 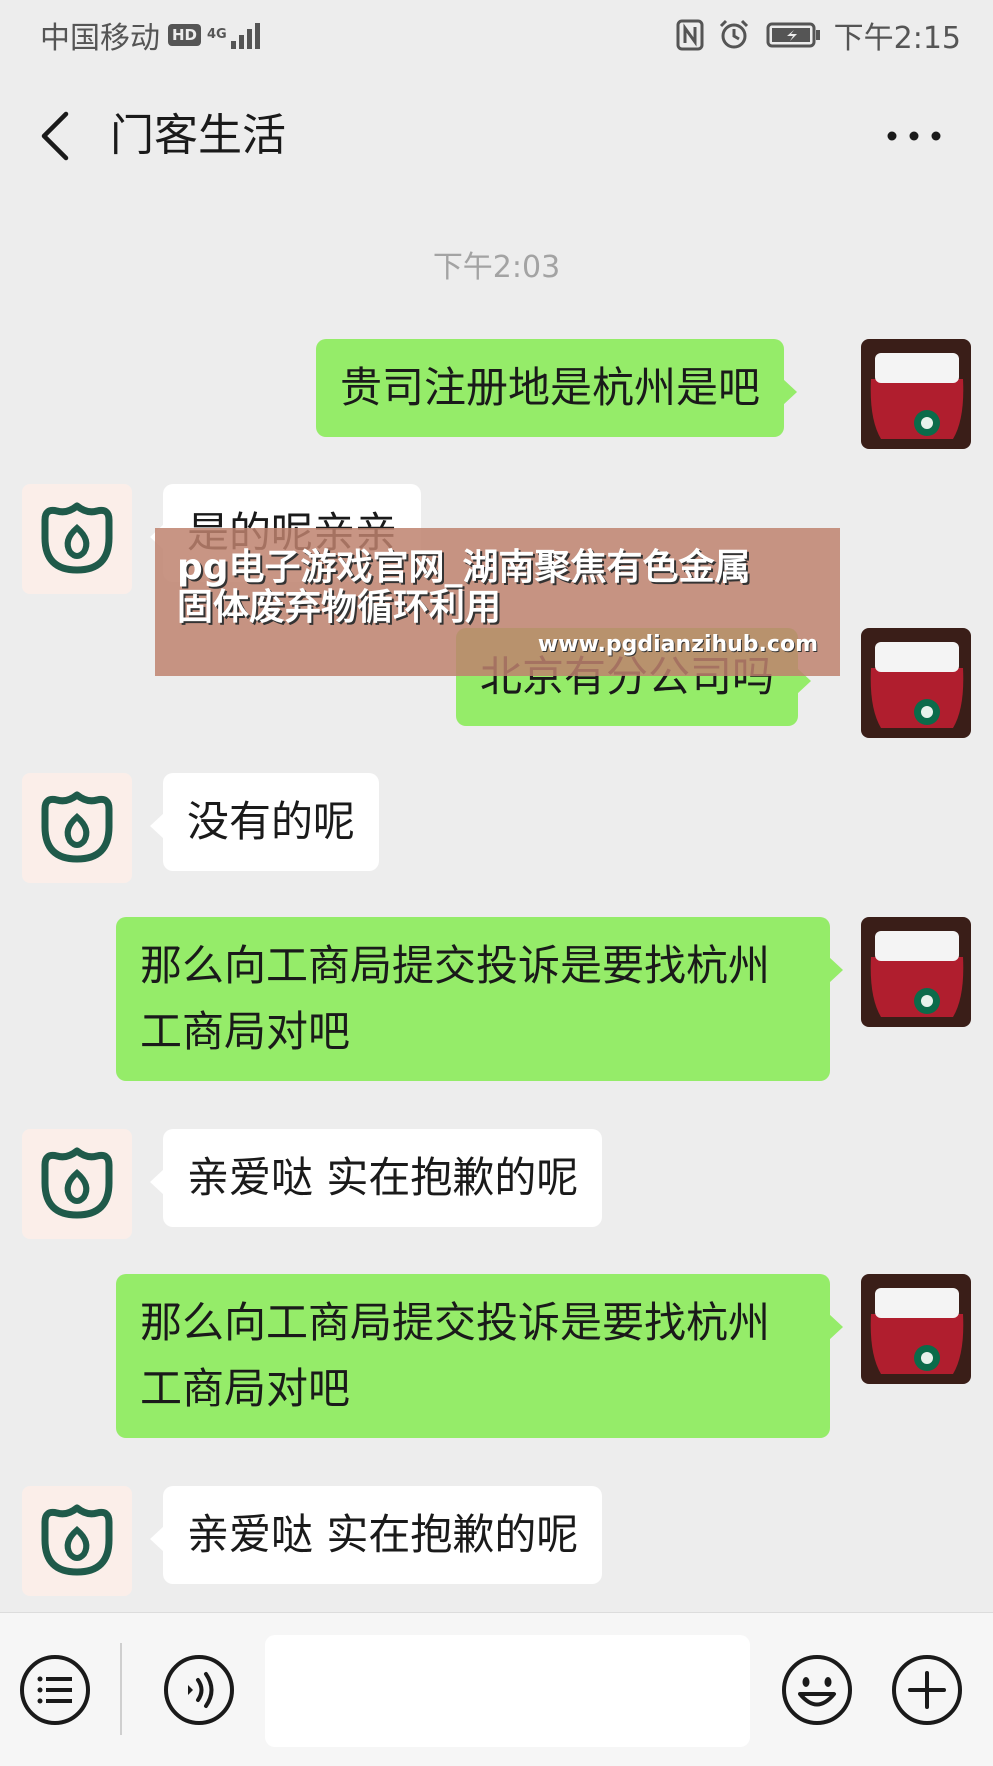 What do you see at coordinates (793, 35) in the screenshot?
I see `battery-icon` at bounding box center [793, 35].